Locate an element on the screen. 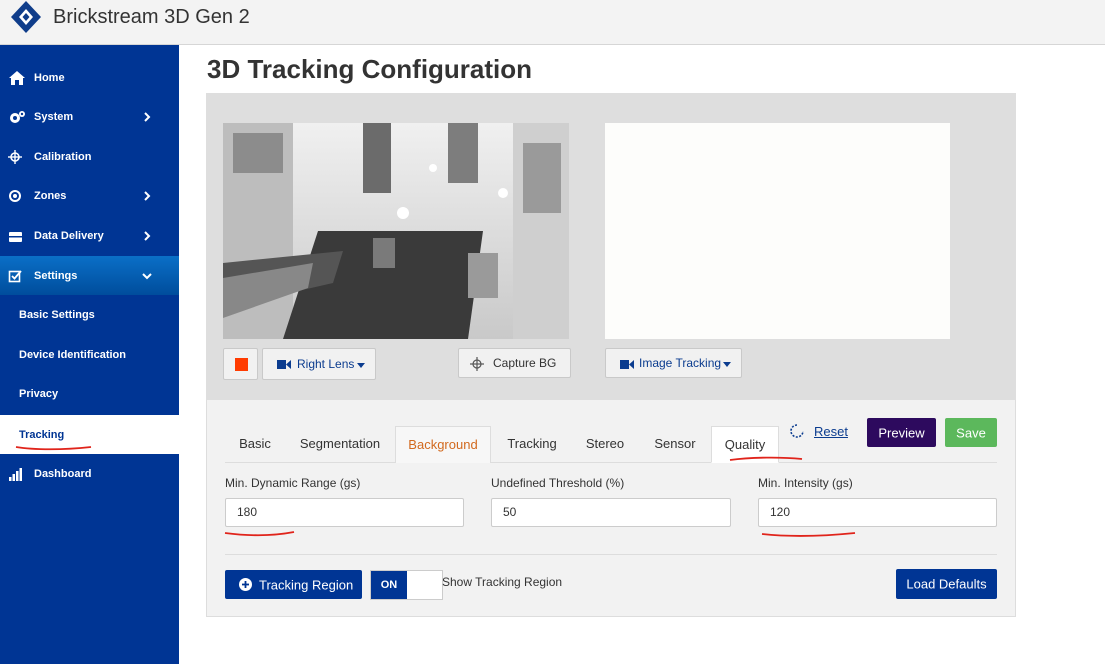 This screenshot has width=1105, height=664. sidebar-item-data-delivery: Data Delivery is located at coordinates (89, 235).